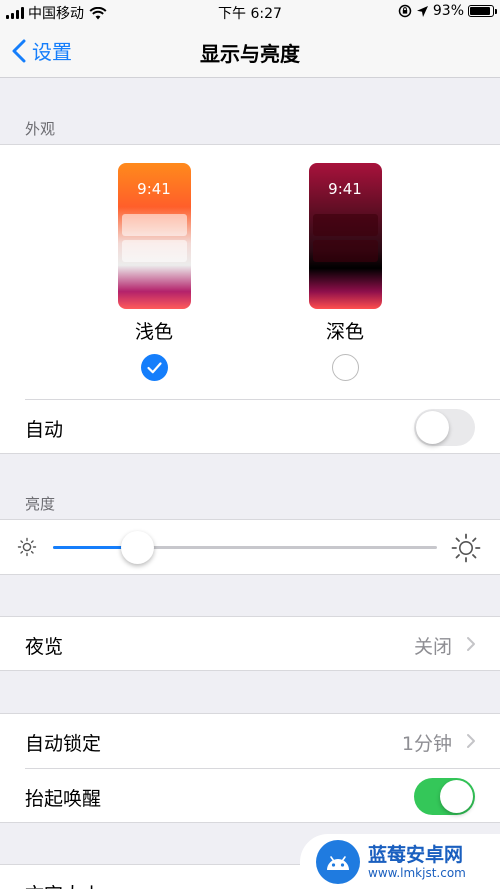 This screenshot has height=889, width=500. What do you see at coordinates (448, 11) in the screenshot?
I see `battery-percent: 93%` at bounding box center [448, 11].